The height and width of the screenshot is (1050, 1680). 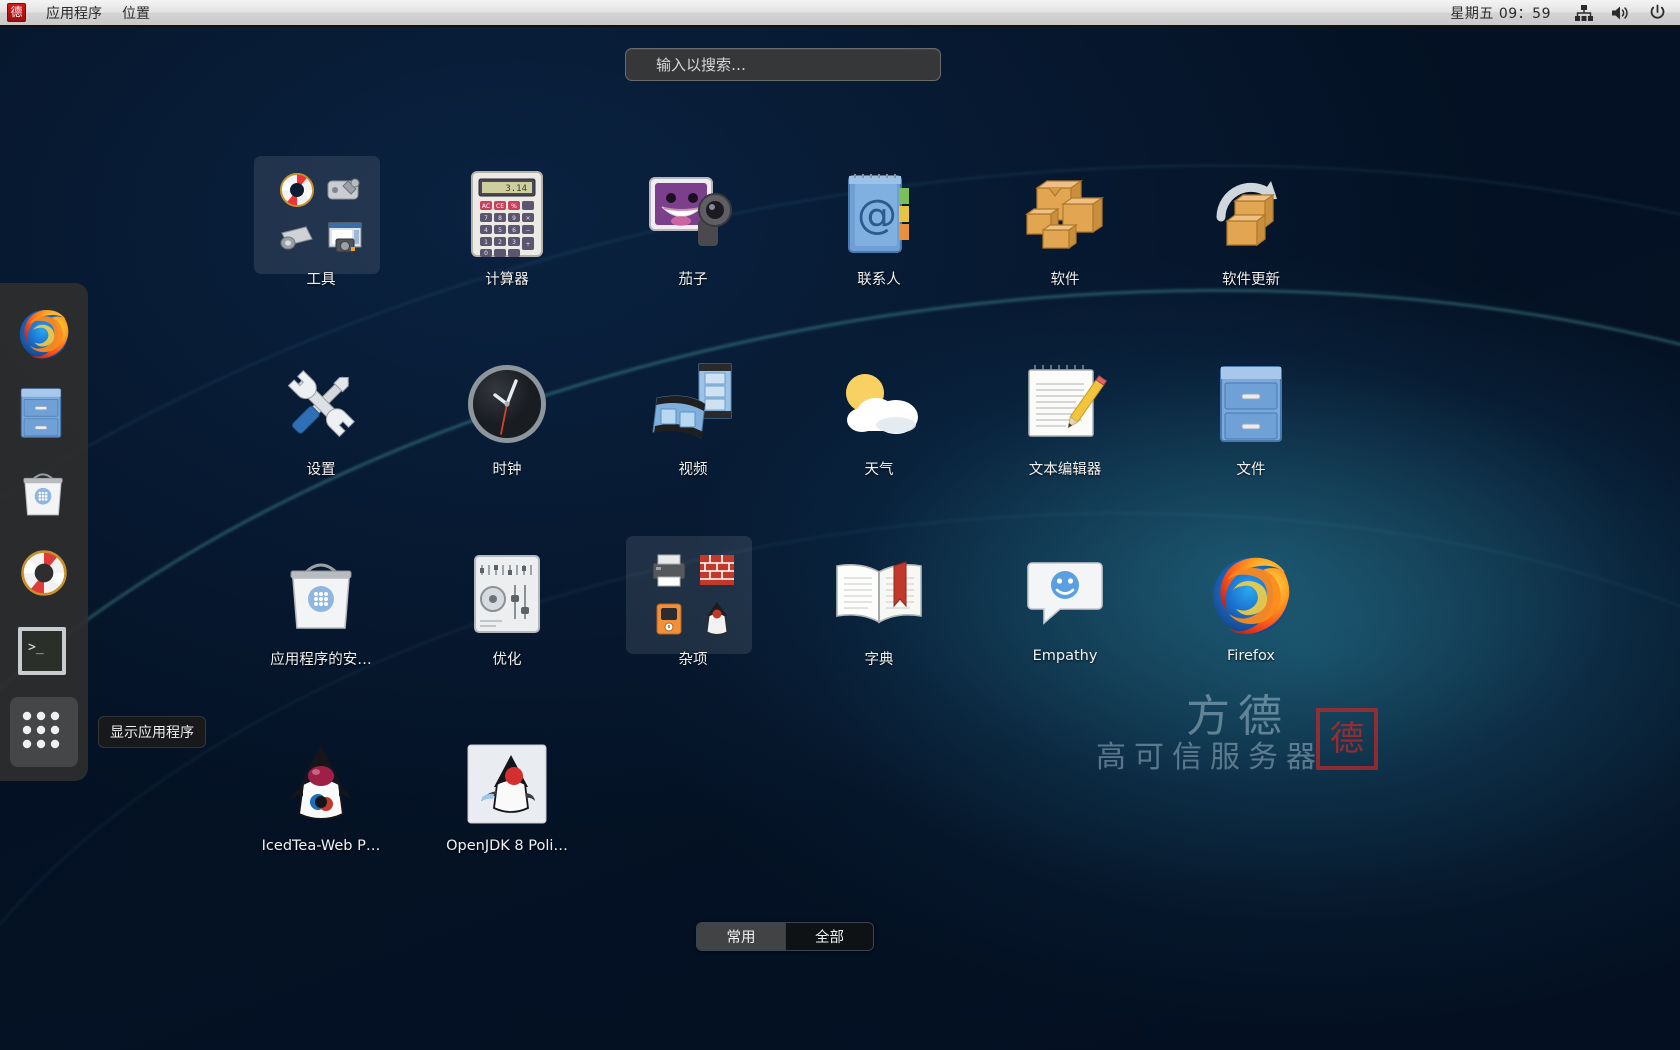 I want to click on dock: >_, so click(x=44, y=532).